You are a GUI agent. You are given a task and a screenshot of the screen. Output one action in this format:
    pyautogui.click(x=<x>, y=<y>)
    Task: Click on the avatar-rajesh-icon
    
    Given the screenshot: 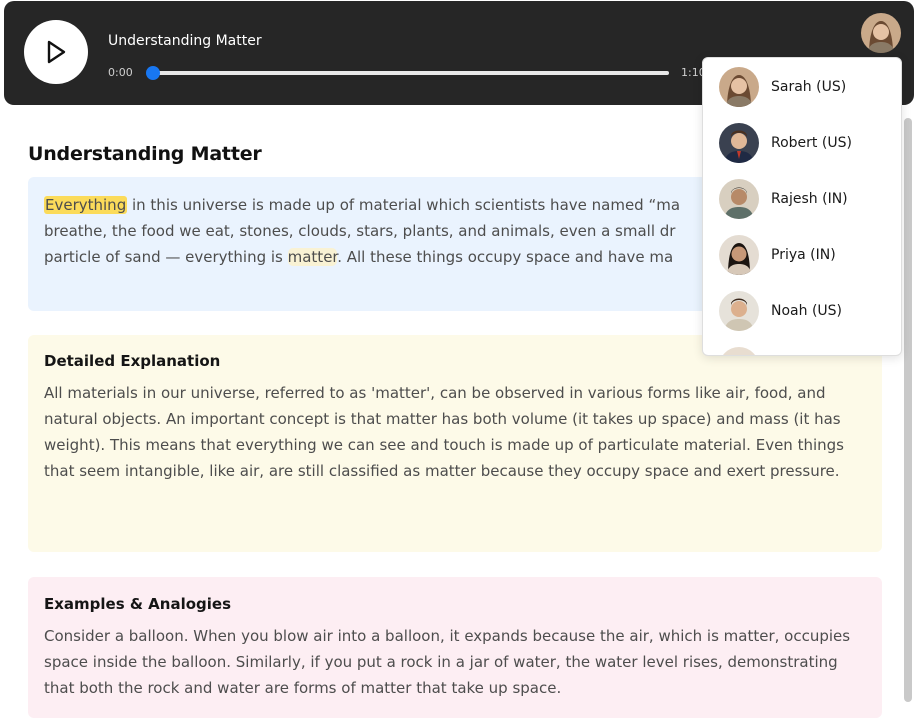 What is the action you would take?
    pyautogui.click(x=739, y=199)
    